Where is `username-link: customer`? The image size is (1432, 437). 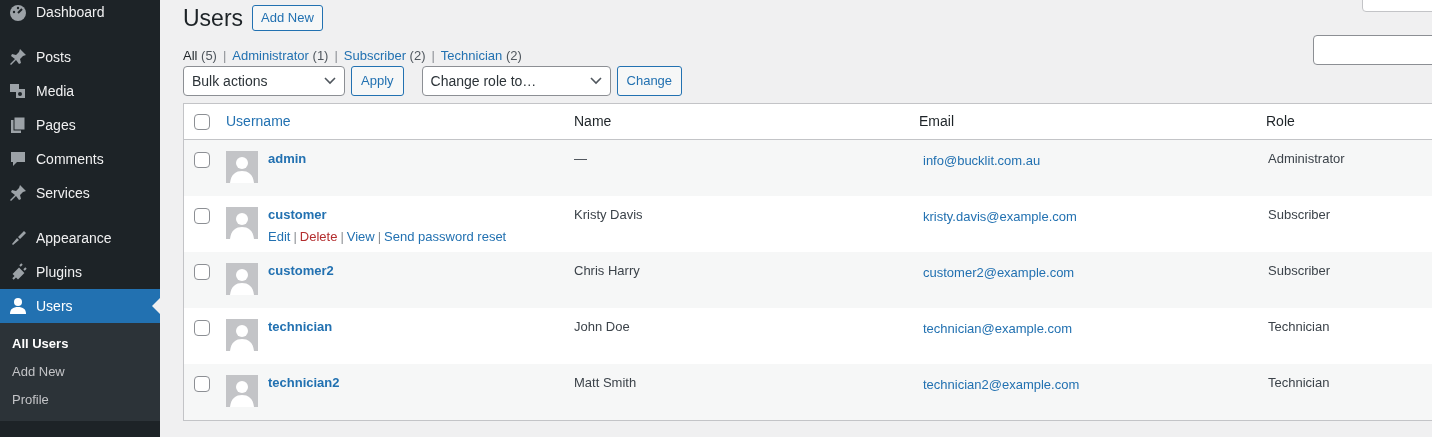 username-link: customer is located at coordinates (387, 215).